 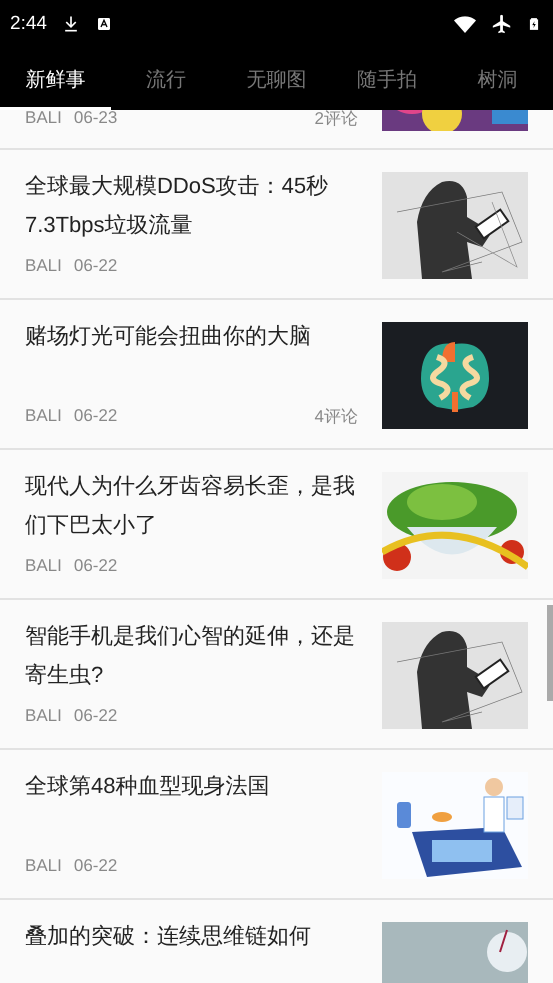 I want to click on article-title: 全球第48种血型现身法国, so click(x=191, y=805).